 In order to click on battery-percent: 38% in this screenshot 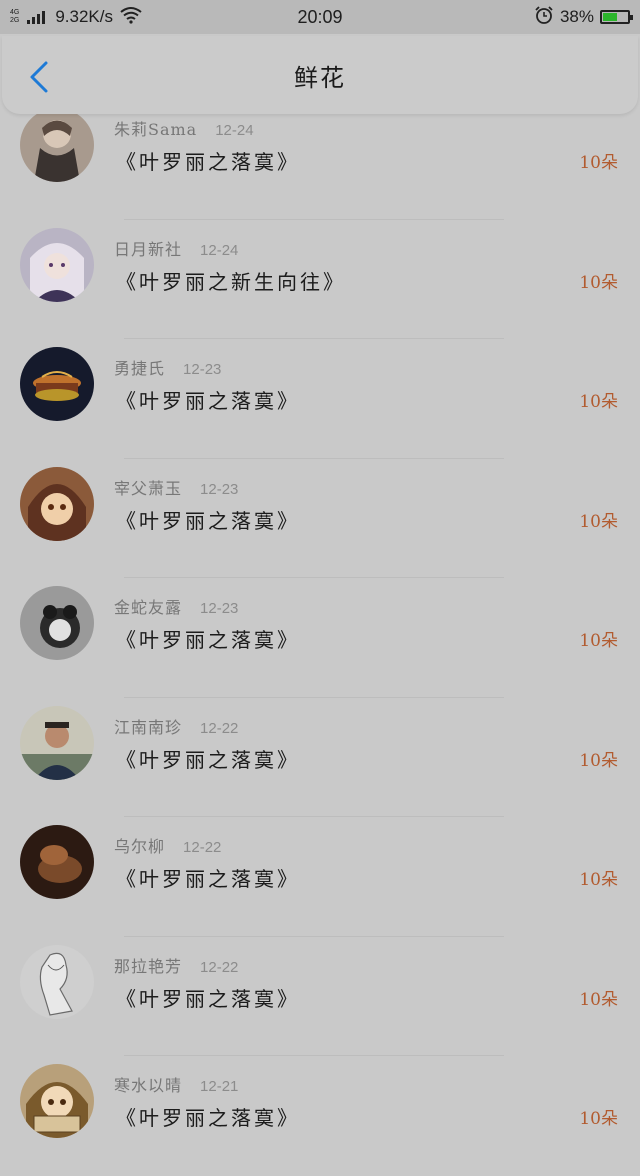, I will do `click(576, 16)`.